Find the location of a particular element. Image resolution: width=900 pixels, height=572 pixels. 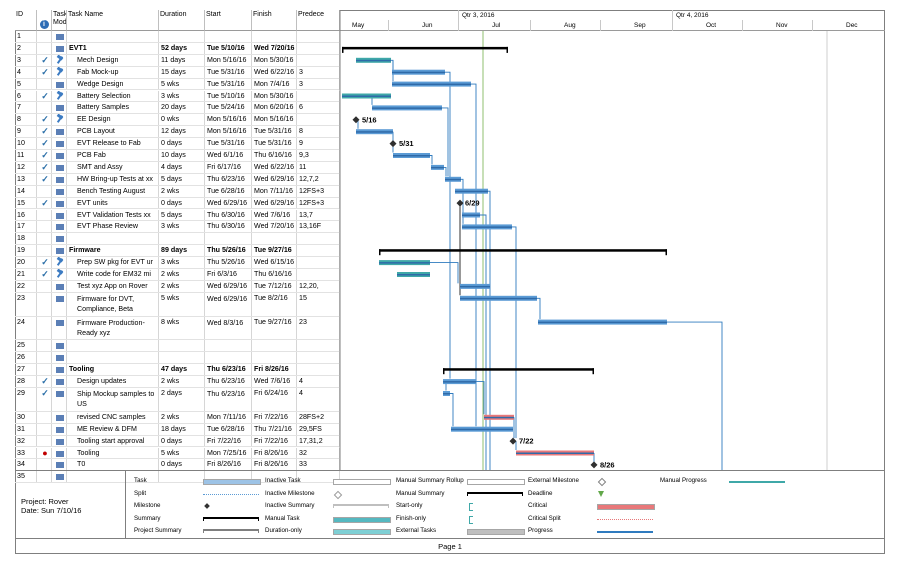

legend-label: Split is located at coordinates (140, 493).